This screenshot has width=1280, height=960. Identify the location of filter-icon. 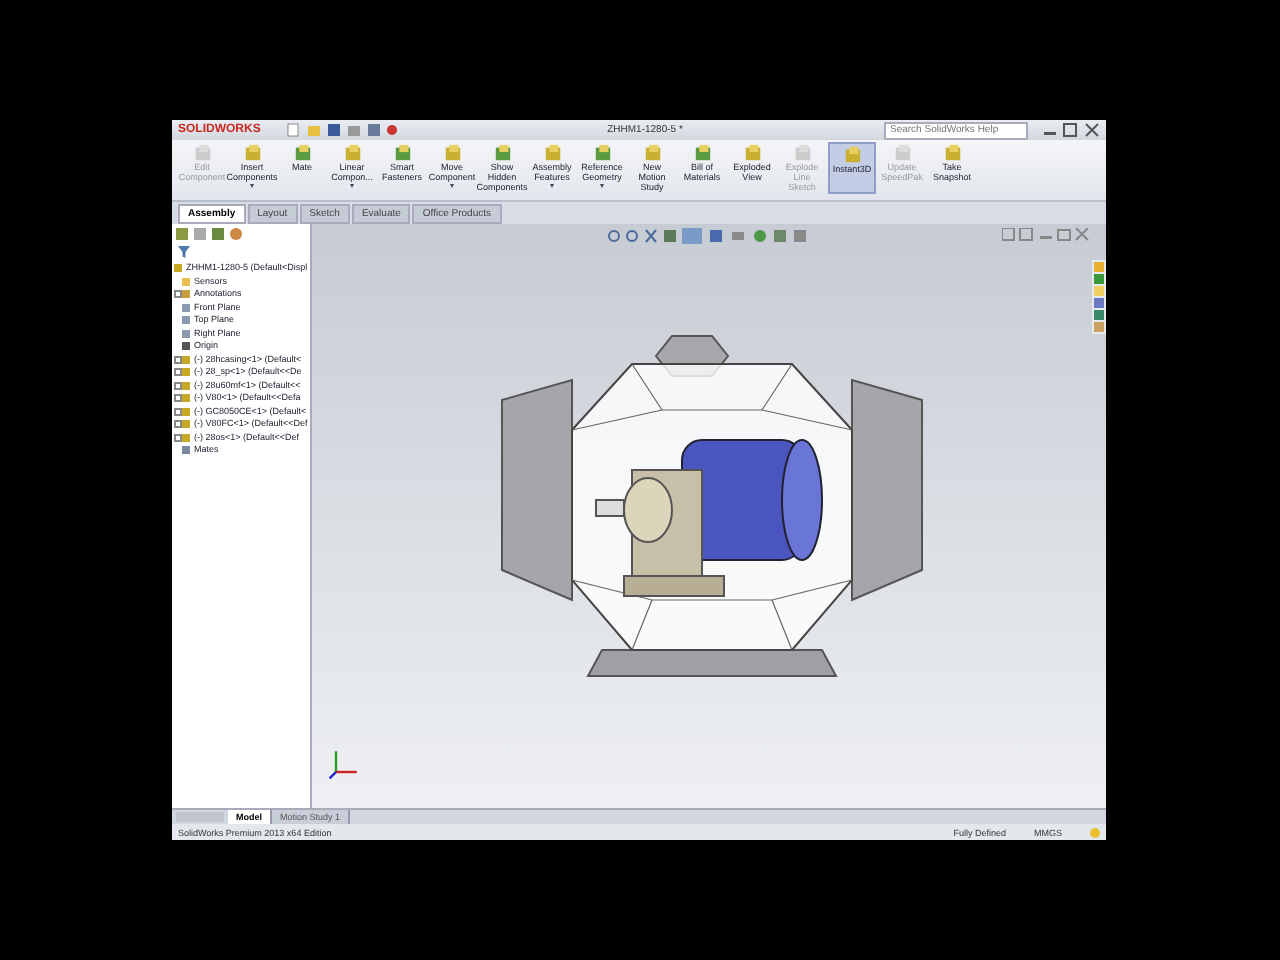
(184, 252).